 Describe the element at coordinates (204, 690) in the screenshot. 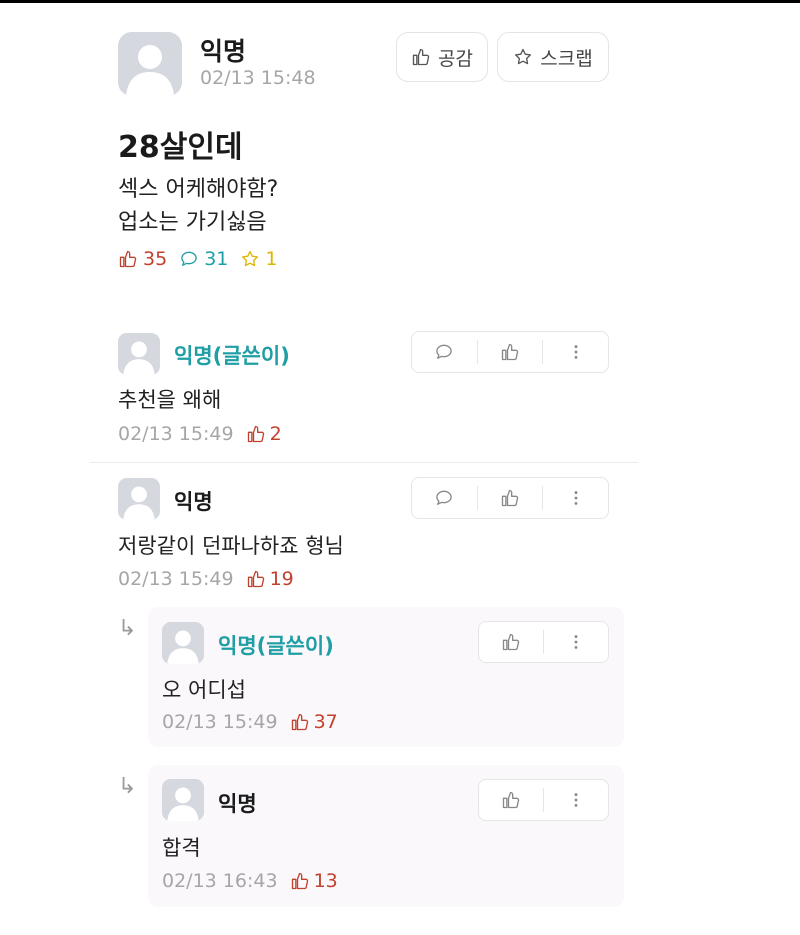

I see `reply-text: 오 어디섭` at that location.